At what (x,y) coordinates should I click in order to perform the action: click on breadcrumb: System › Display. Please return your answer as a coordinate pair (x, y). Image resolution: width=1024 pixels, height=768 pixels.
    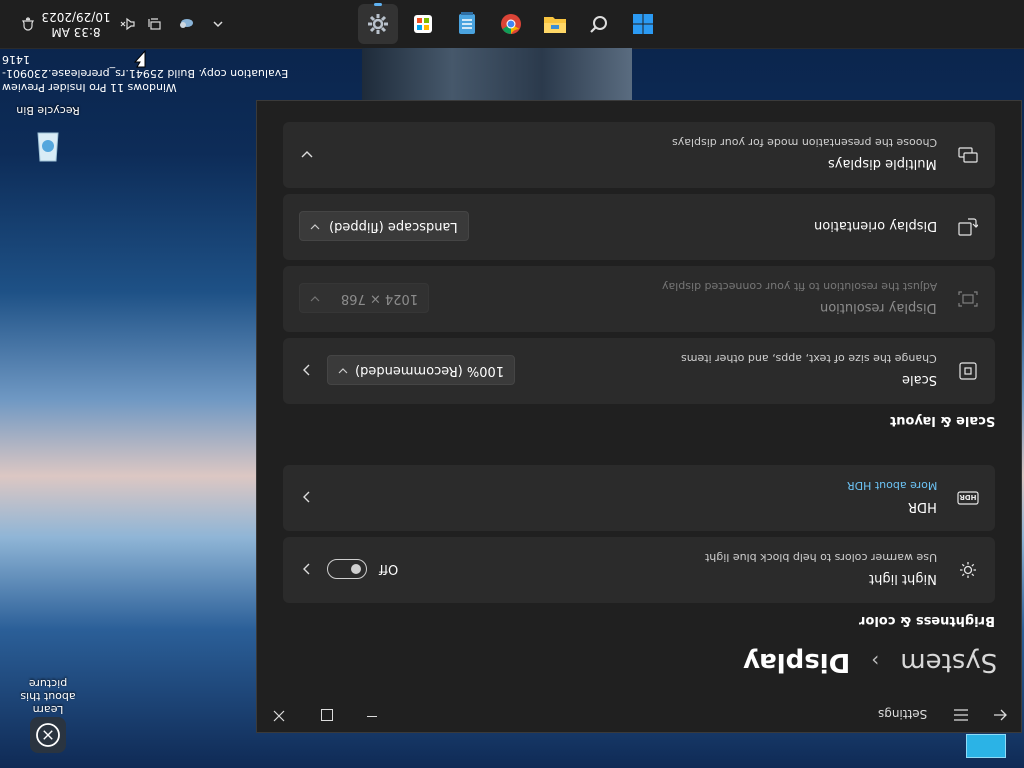
    Looking at the image, I should click on (870, 662).